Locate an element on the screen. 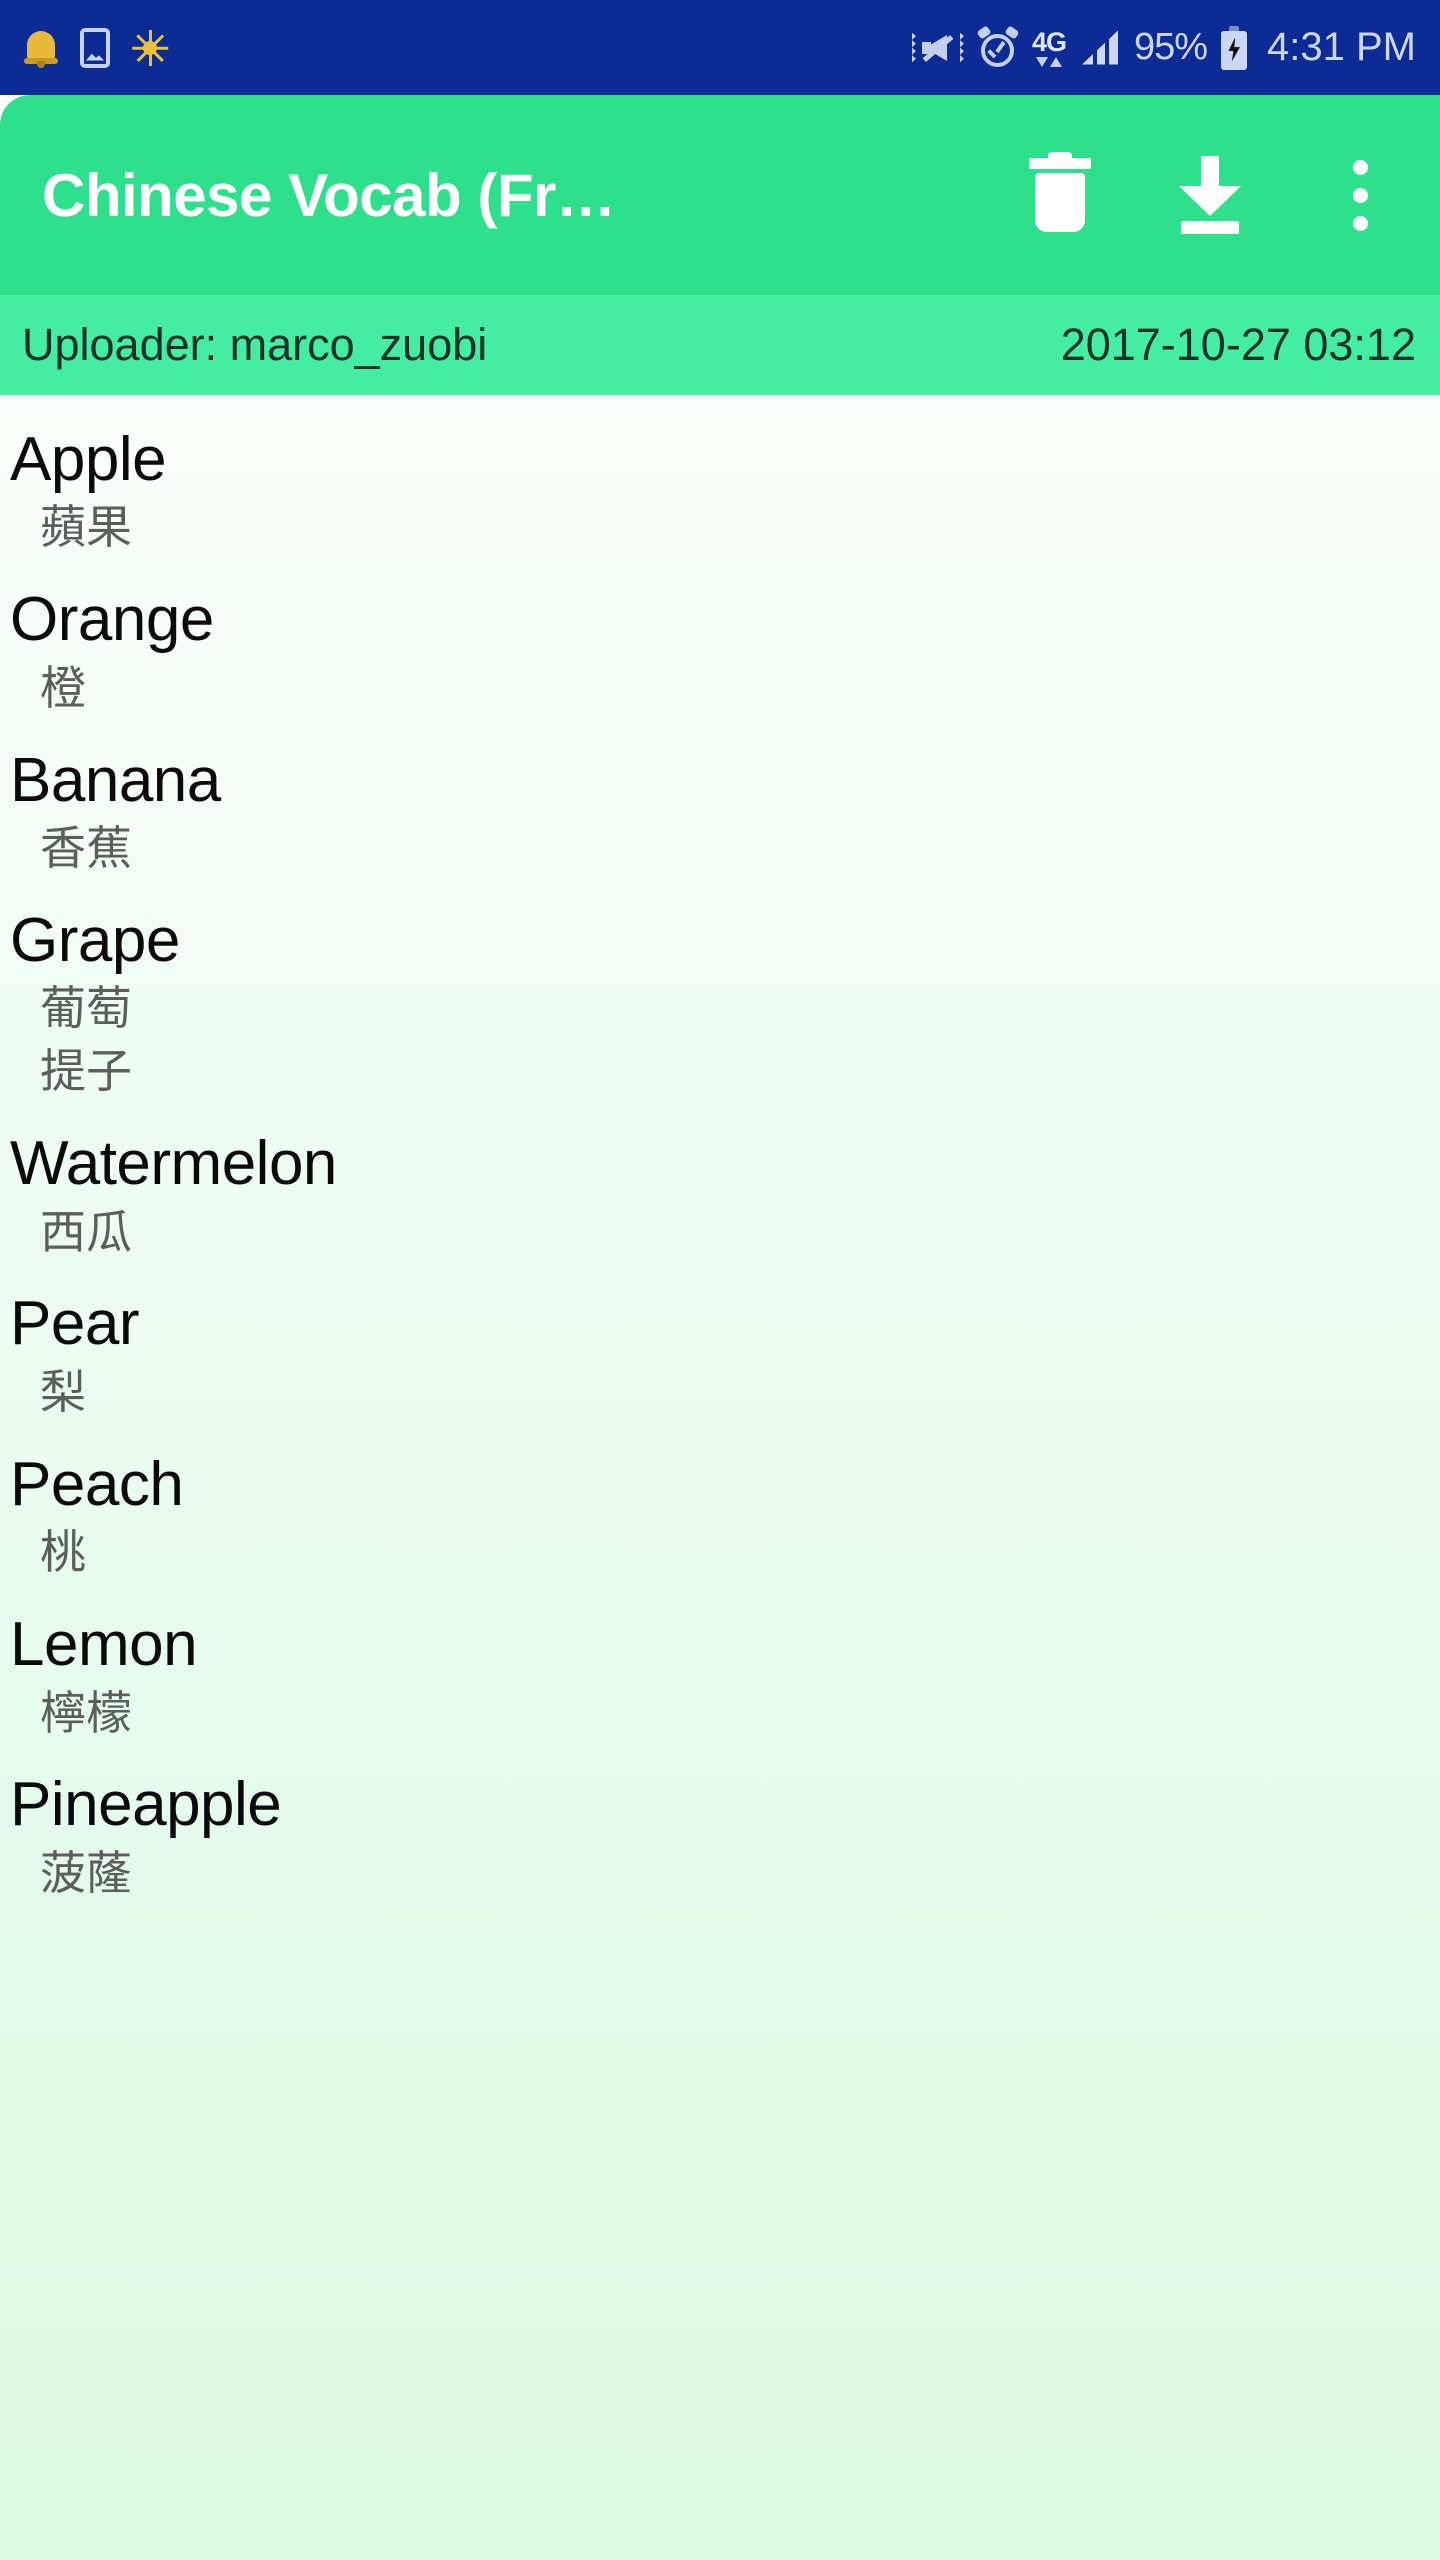  list-item: Apple 蘋果 is located at coordinates (720, 495).